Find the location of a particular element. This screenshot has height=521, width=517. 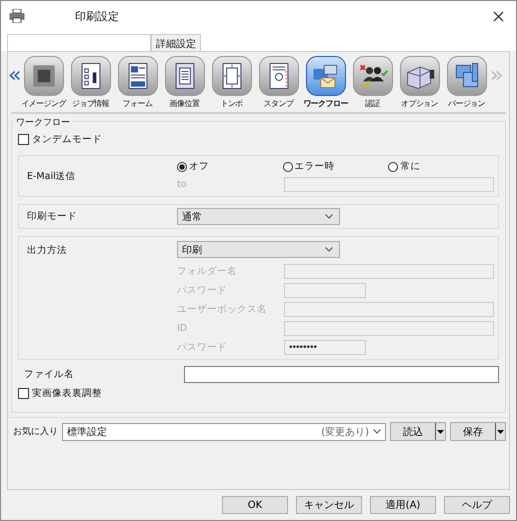

favorites-dropdown: 標準設定 (変更あり) is located at coordinates (224, 431).